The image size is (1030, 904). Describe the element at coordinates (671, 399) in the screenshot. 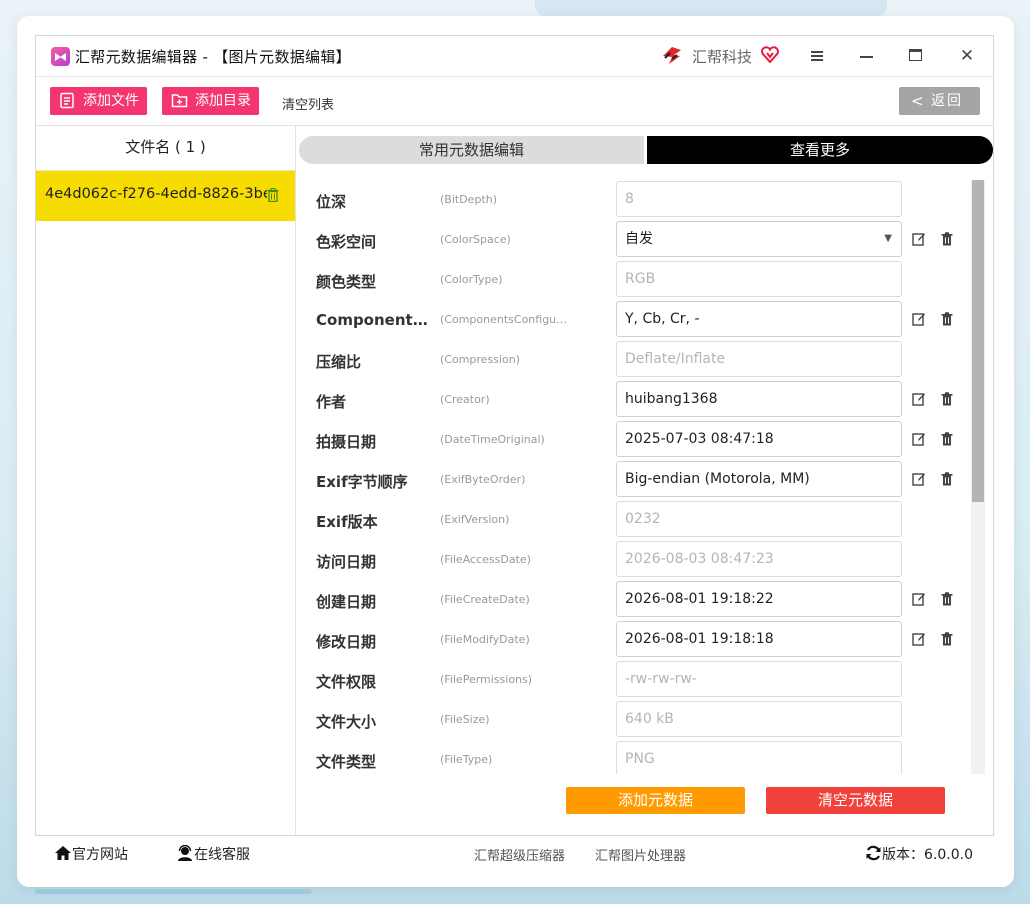

I see `metadata-value: huibang1368` at that location.